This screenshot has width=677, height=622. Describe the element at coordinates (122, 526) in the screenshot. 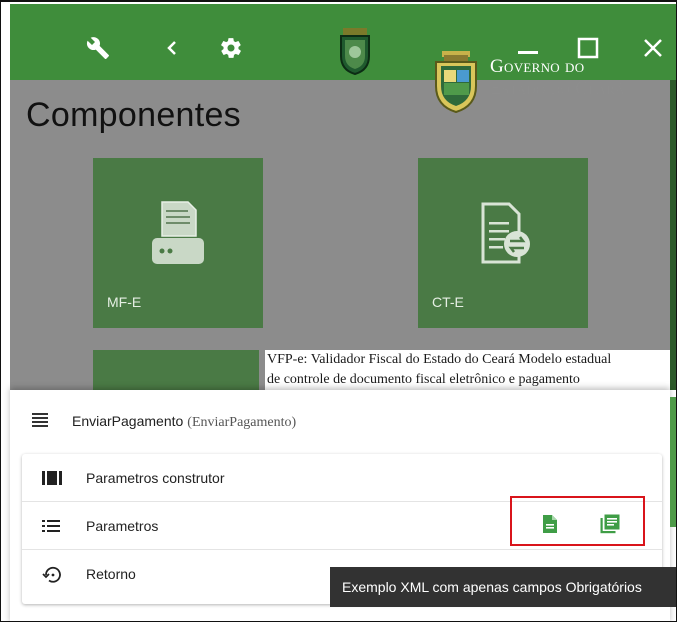

I see `row-label: Parametros` at that location.